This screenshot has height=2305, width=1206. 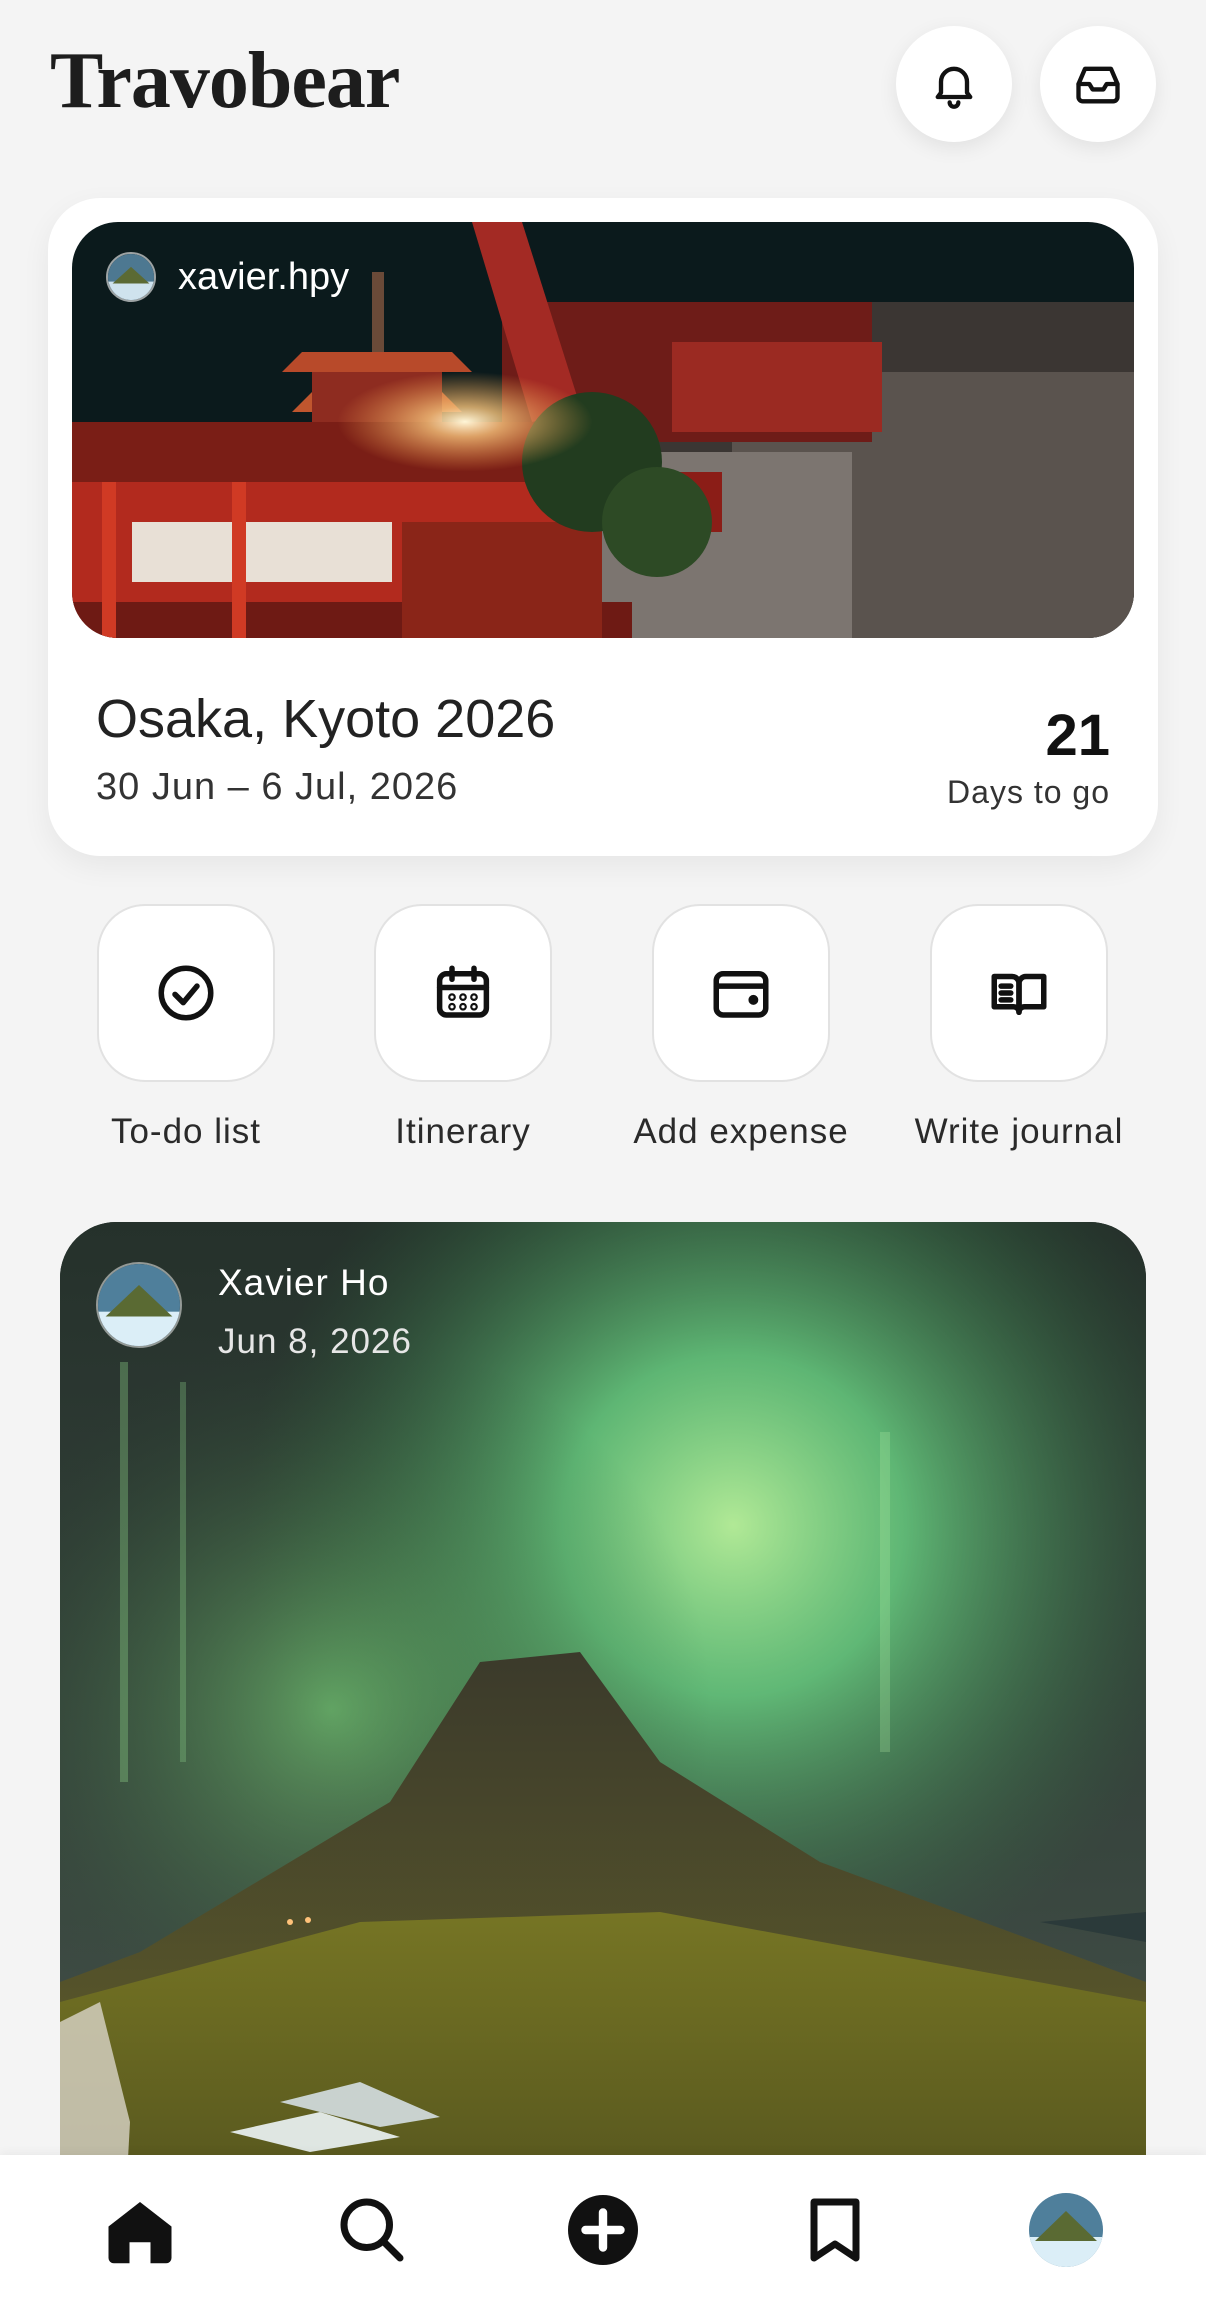 I want to click on bottom-navigation, so click(x=603, y=2230).